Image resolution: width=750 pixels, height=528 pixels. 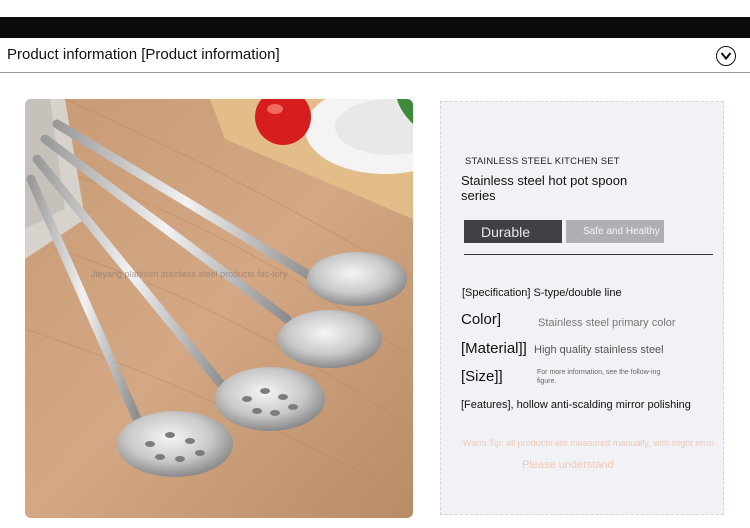 What do you see at coordinates (544, 188) in the screenshot?
I see `product-title: Stainless steel hot pot spoon series` at bounding box center [544, 188].